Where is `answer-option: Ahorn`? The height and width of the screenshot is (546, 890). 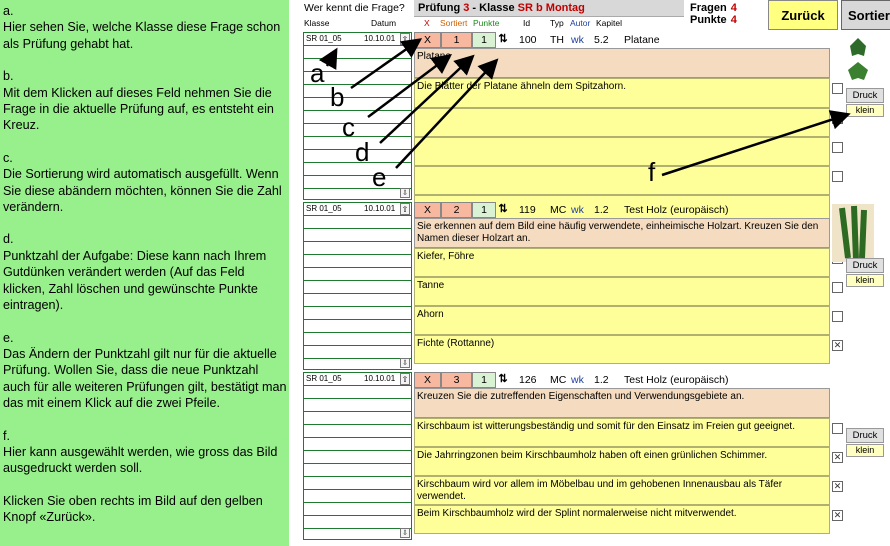
answer-option: Ahorn is located at coordinates (622, 320).